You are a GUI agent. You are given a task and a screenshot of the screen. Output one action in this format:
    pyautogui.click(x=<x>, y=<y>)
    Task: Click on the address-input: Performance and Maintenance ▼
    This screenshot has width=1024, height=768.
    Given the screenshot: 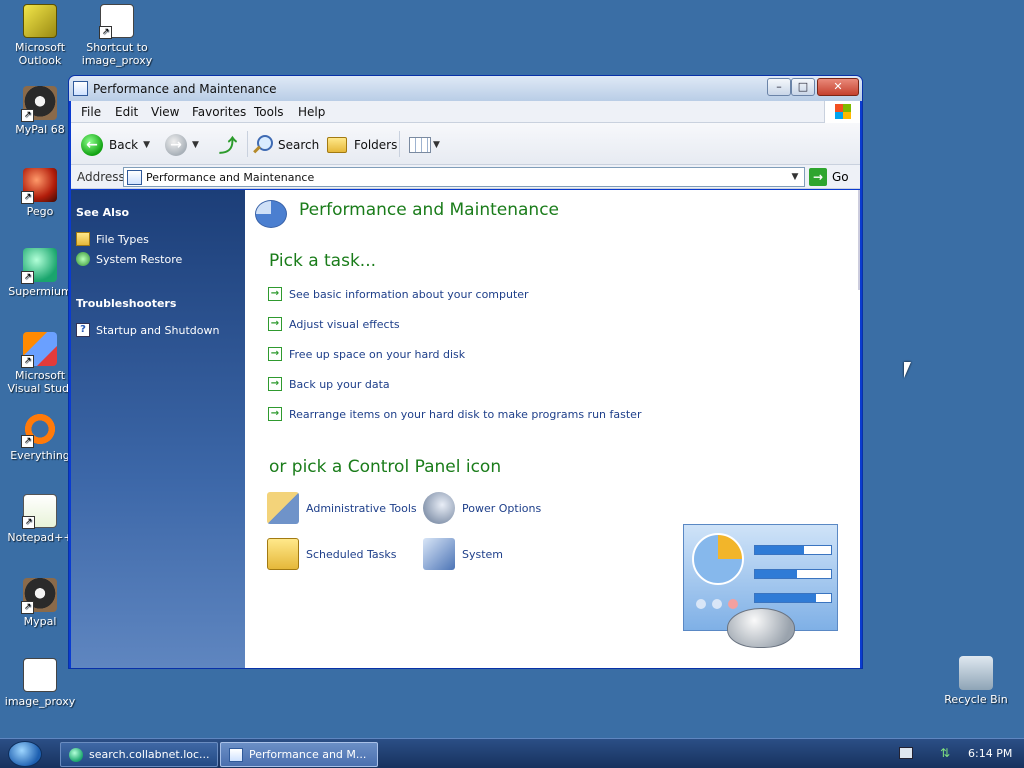 What is the action you would take?
    pyautogui.click(x=464, y=177)
    